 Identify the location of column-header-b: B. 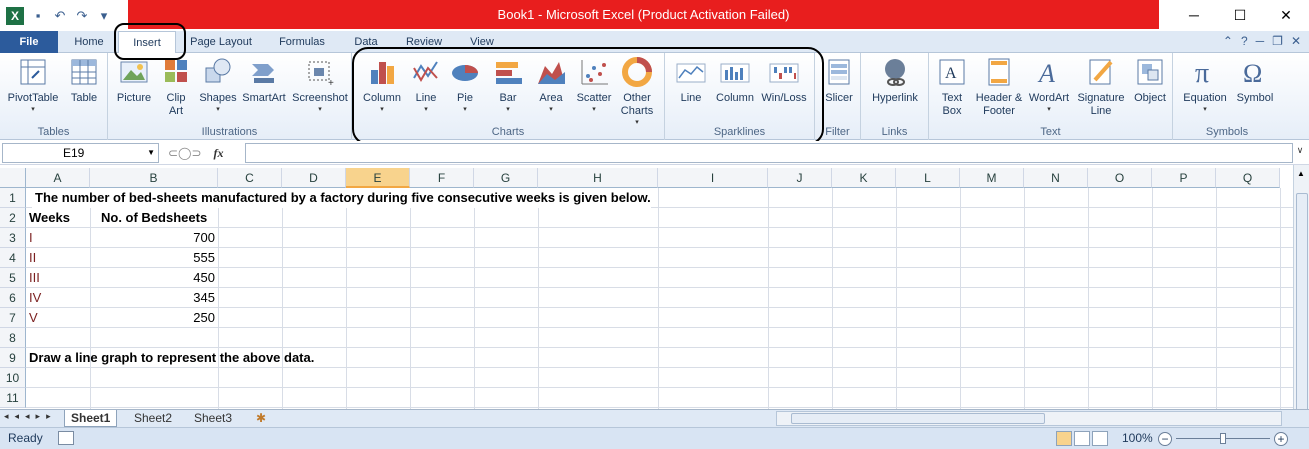
(154, 178).